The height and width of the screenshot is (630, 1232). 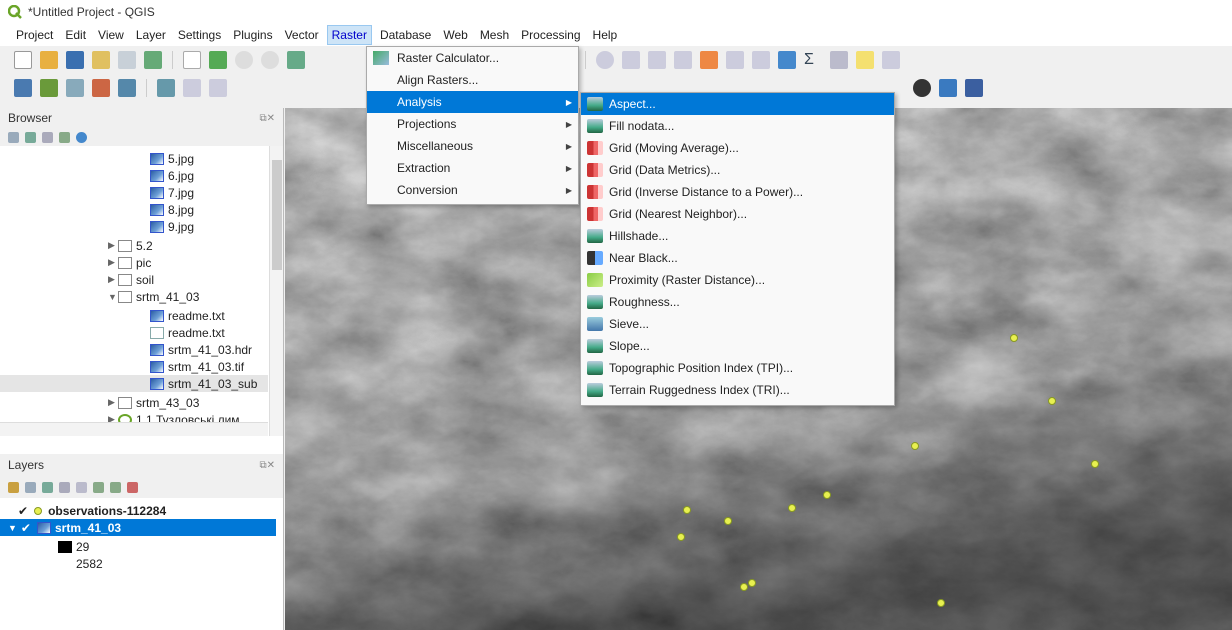 What do you see at coordinates (49, 60) in the screenshot?
I see `open-project-icon` at bounding box center [49, 60].